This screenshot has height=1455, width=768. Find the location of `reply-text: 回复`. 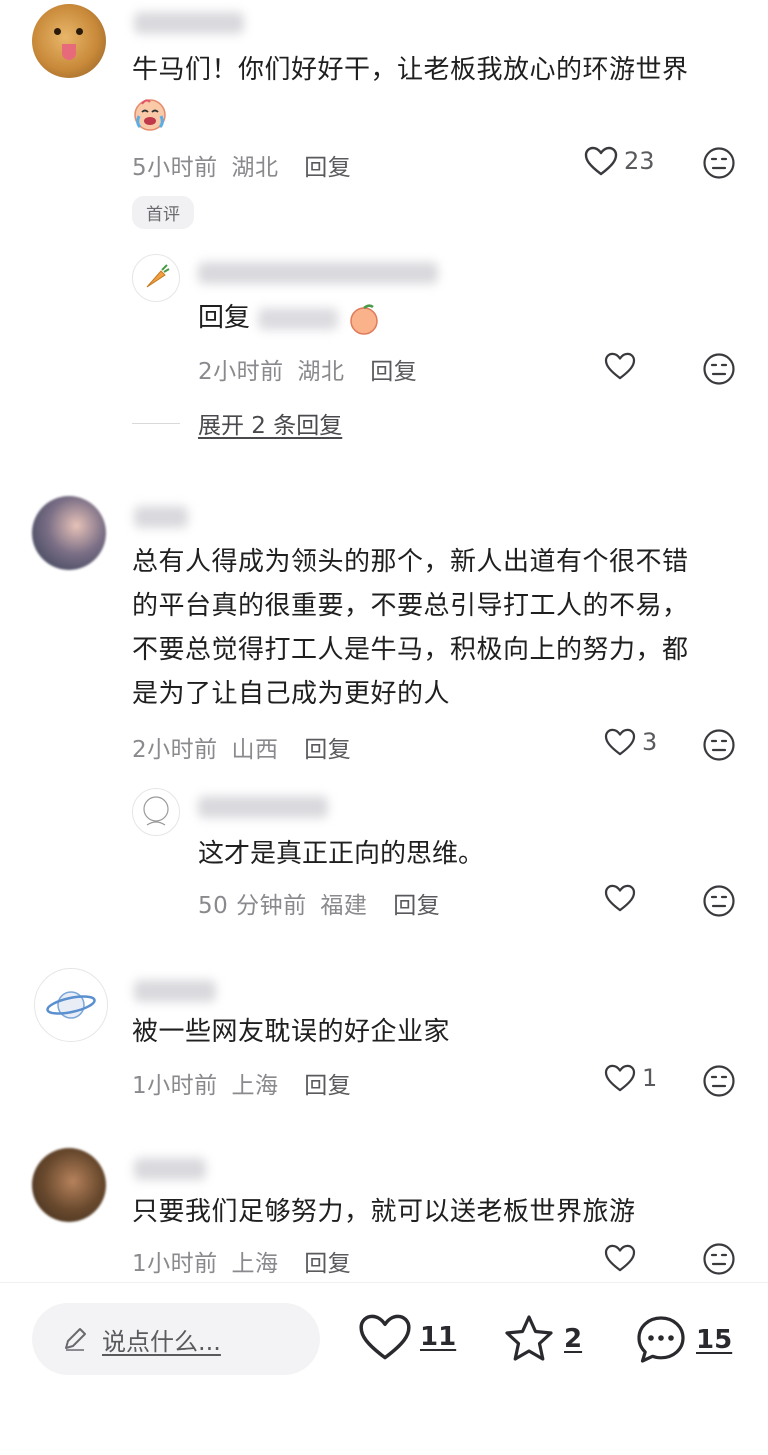

reply-text: 回复 is located at coordinates (289, 318).